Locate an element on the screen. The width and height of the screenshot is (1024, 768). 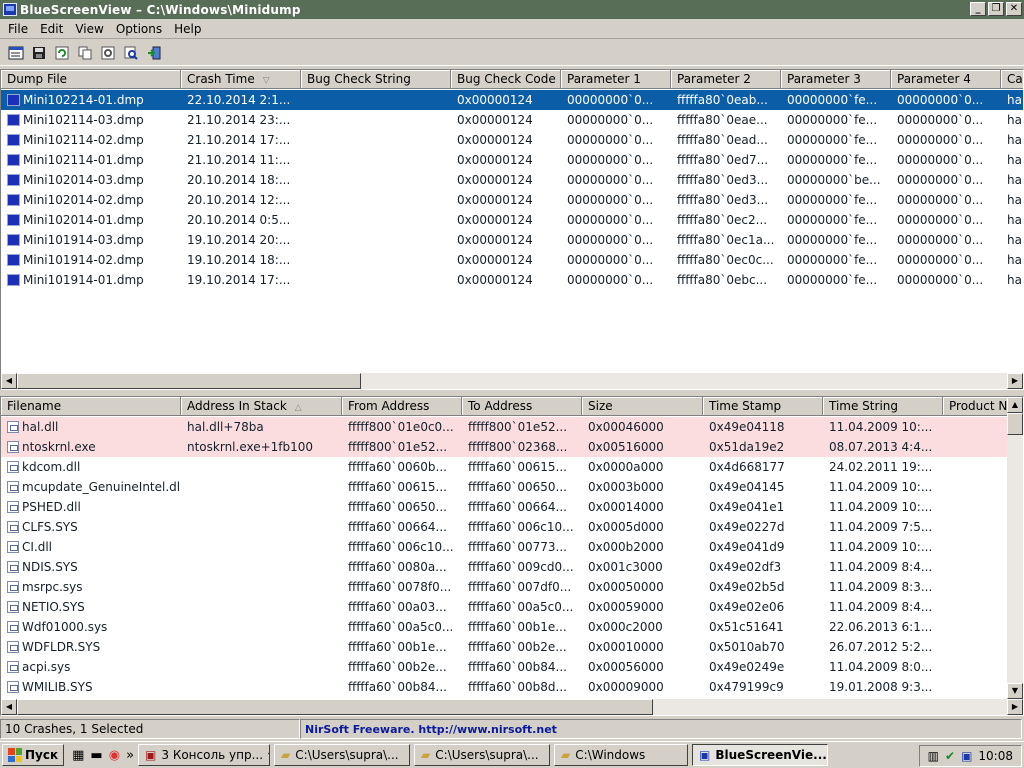
refresh-icon is located at coordinates (62, 53).